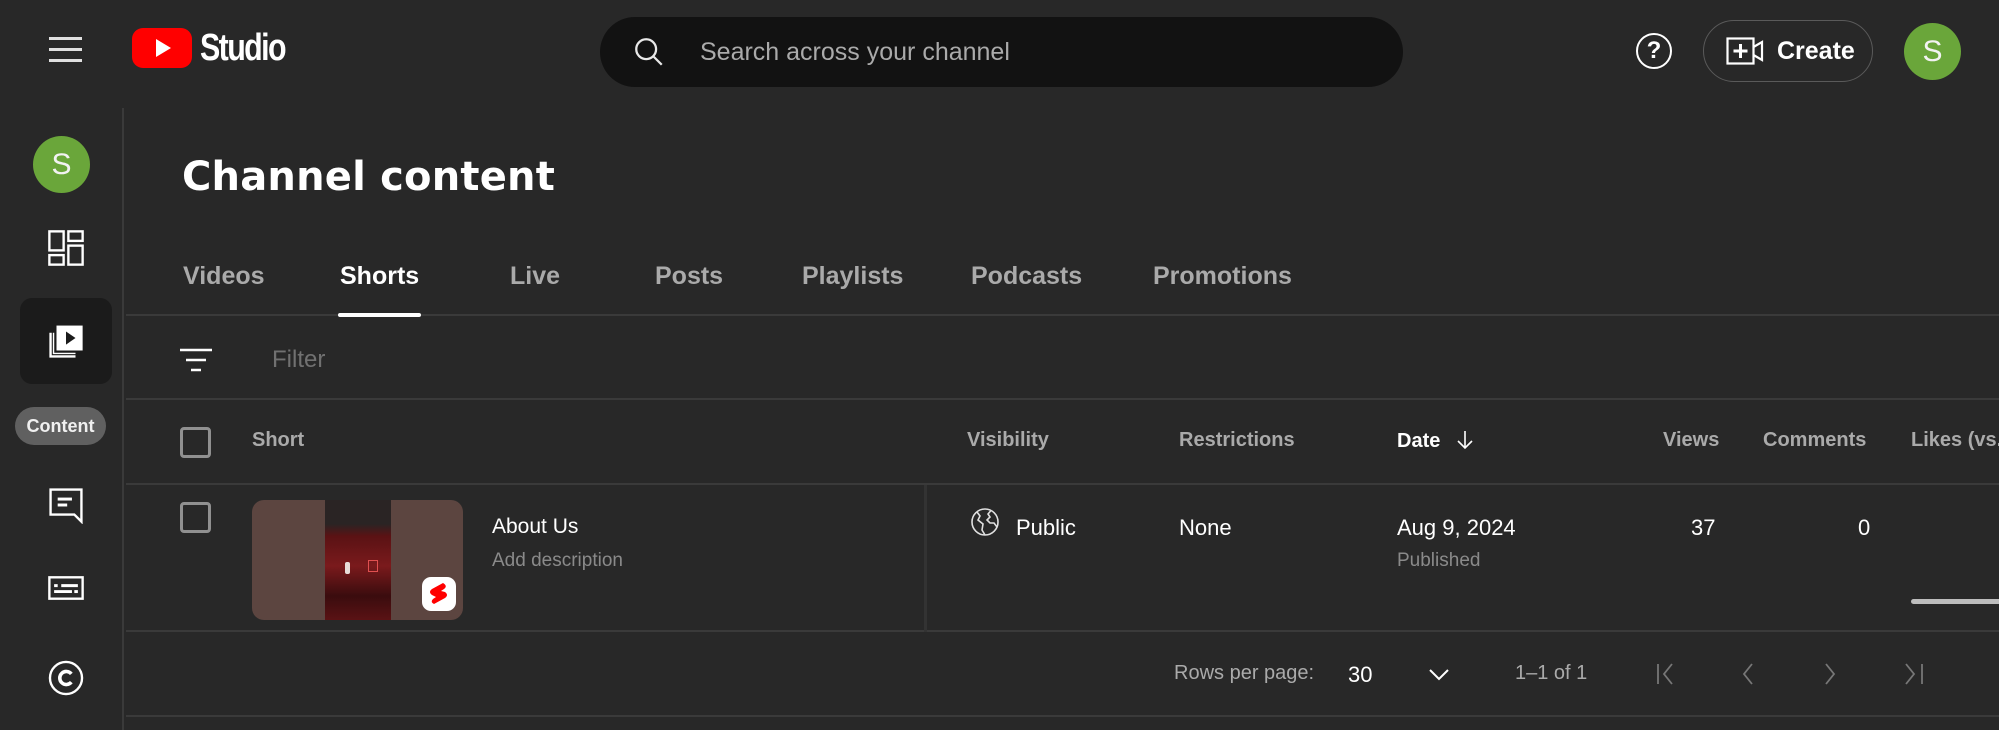 The image size is (1999, 730). I want to click on filter-input, so click(672, 360).